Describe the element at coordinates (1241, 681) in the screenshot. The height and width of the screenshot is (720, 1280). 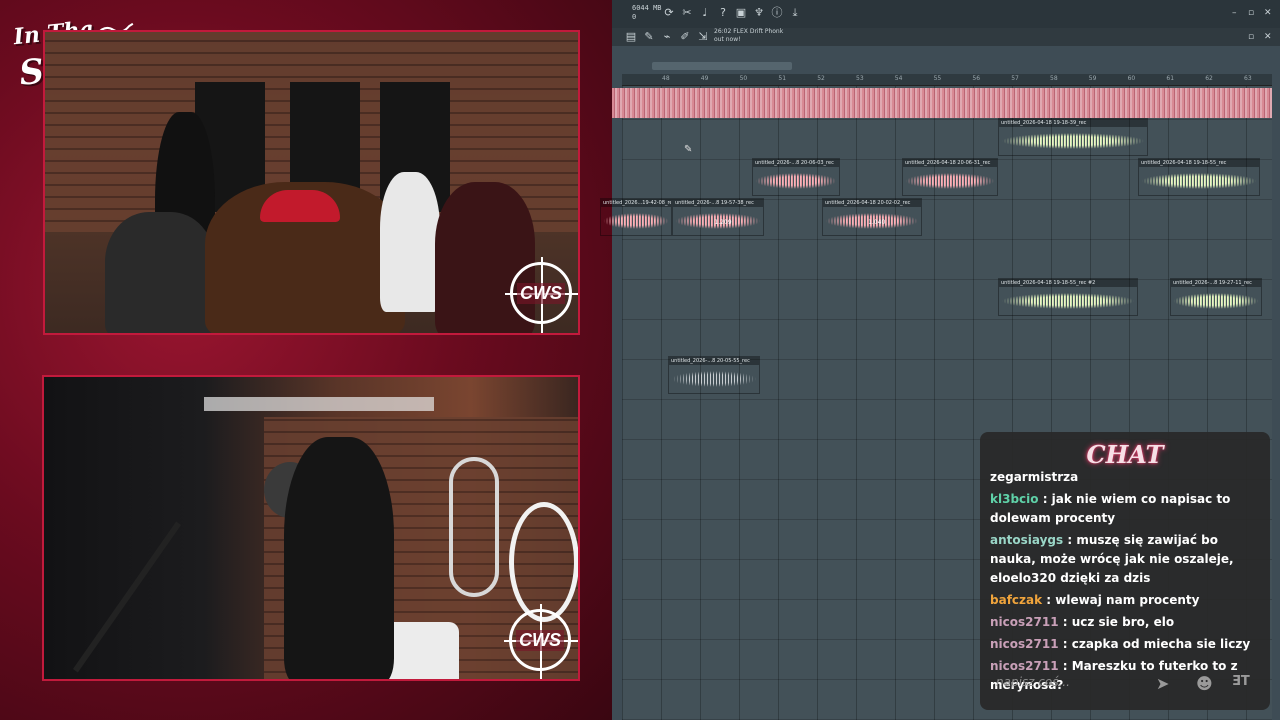
I see `bttv-icon: ƎT` at that location.